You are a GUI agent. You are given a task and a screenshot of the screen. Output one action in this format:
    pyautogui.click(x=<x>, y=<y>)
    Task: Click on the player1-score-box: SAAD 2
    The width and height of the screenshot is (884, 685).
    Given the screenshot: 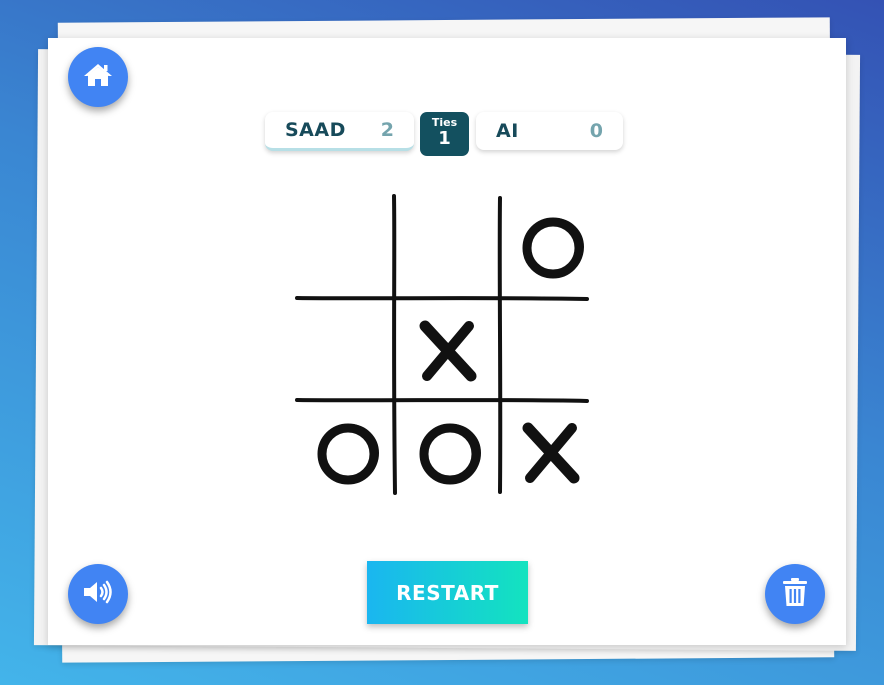 What is the action you would take?
    pyautogui.click(x=339, y=131)
    